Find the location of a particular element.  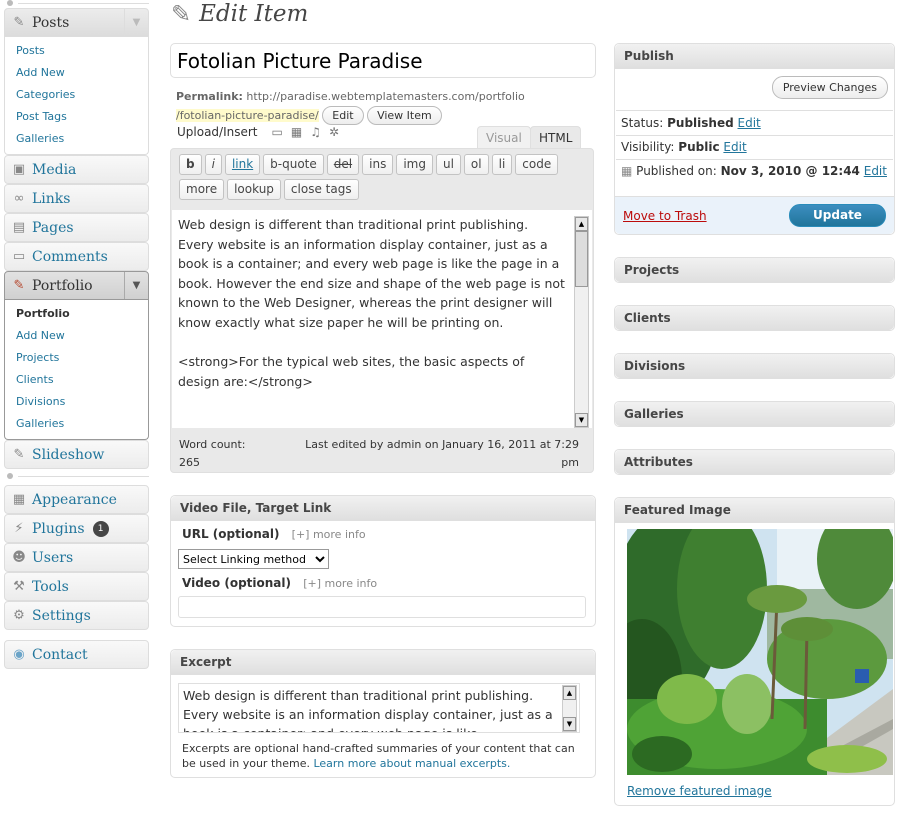

content-scrollbar: ▲ ▼ is located at coordinates (581, 322).